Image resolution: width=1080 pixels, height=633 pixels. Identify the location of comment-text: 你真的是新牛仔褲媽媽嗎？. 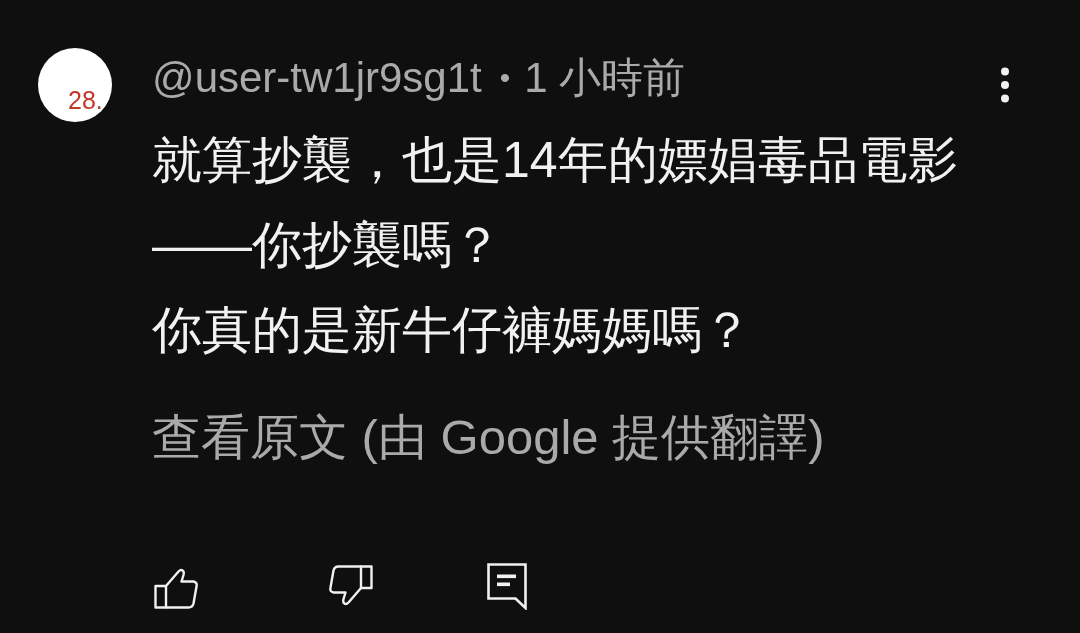
(452, 330).